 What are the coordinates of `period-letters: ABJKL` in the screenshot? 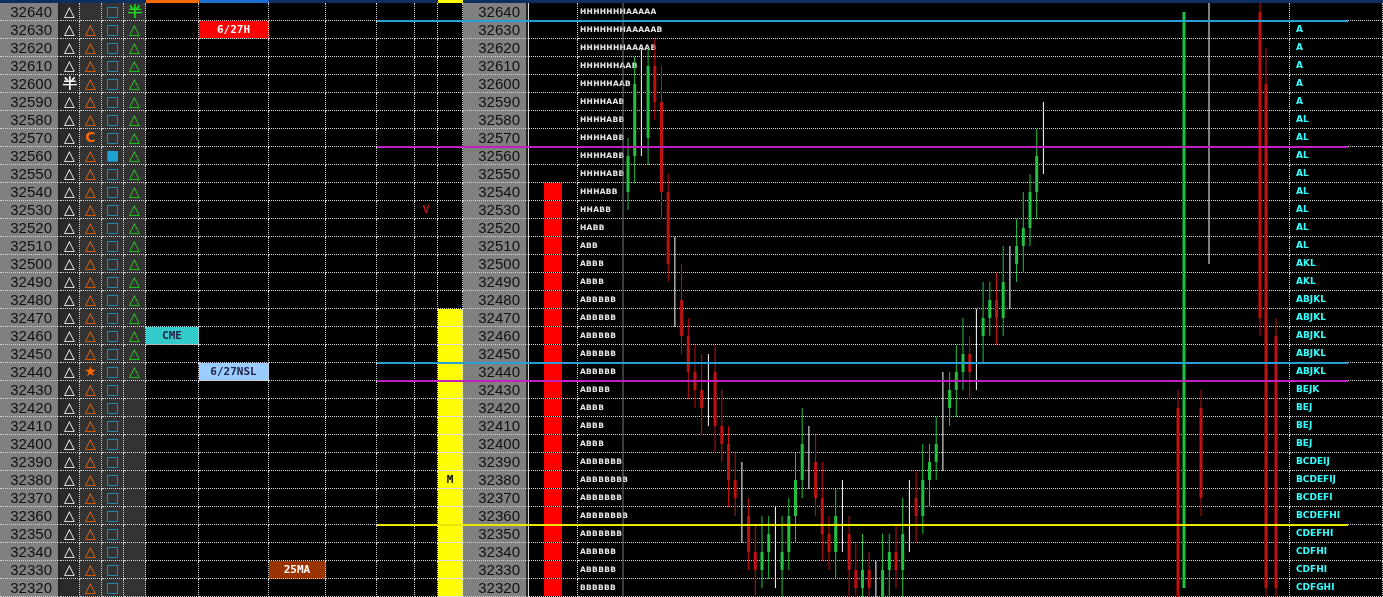 It's located at (1336, 318).